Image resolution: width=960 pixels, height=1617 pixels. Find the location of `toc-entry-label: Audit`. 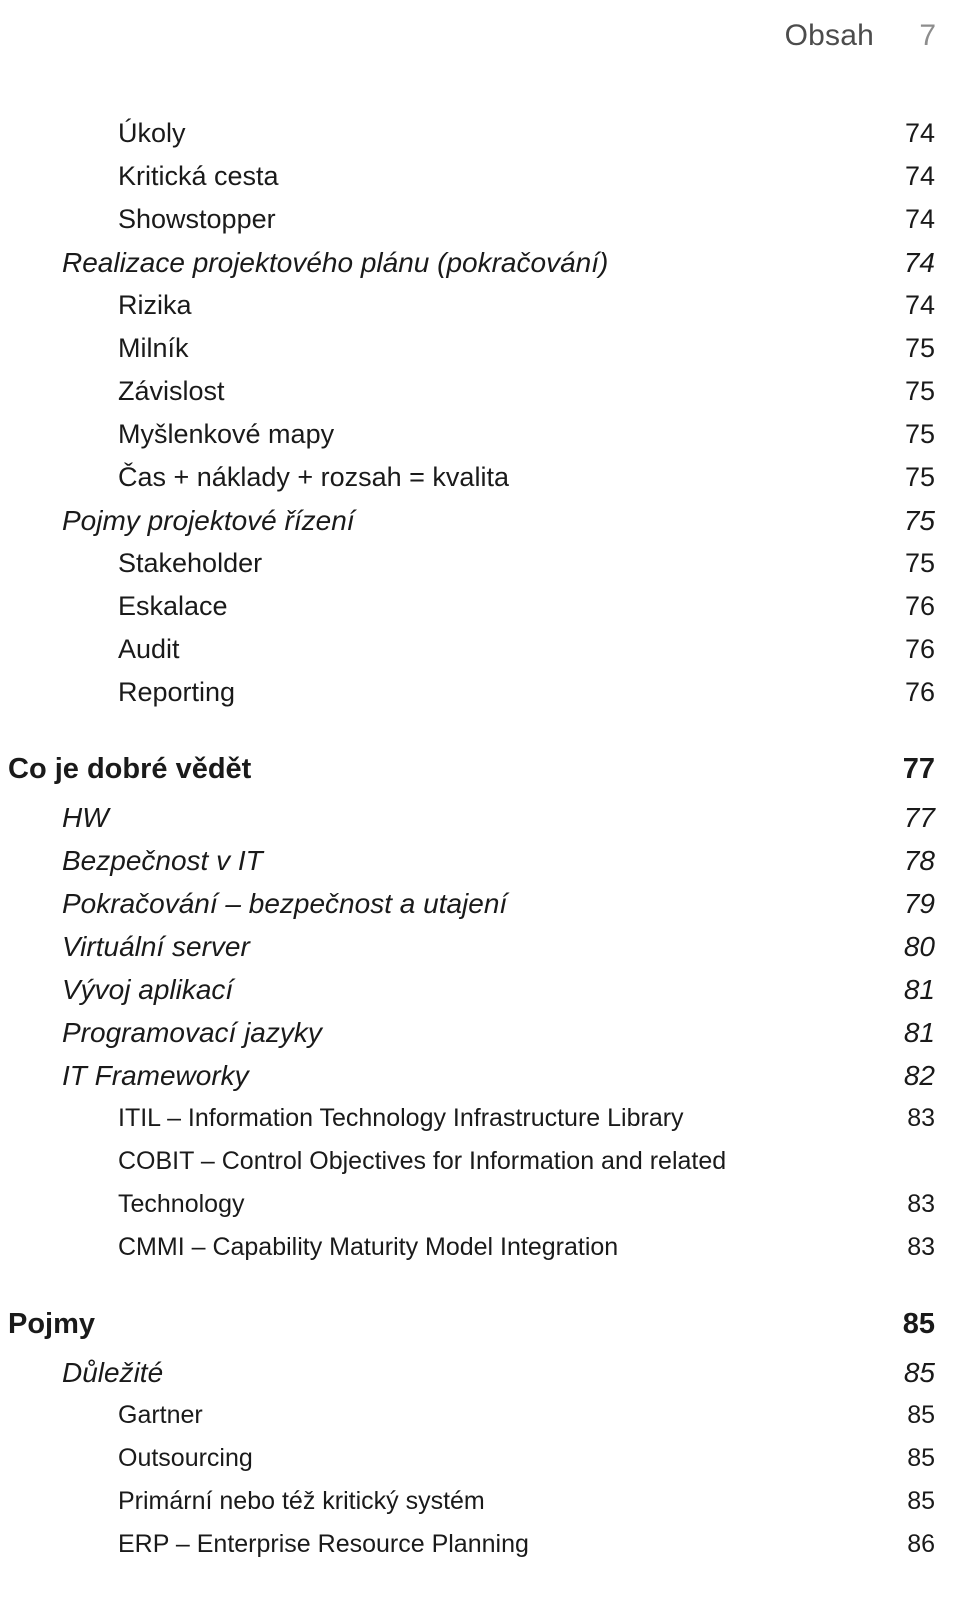

toc-entry-label: Audit is located at coordinates (149, 649).